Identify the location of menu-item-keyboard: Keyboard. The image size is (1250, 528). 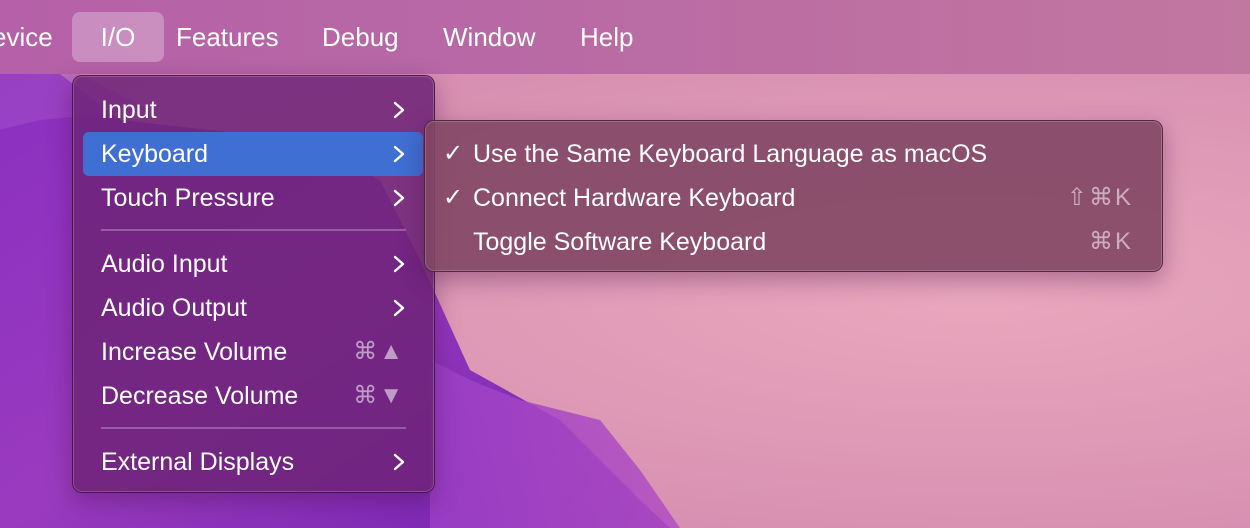
(253, 154).